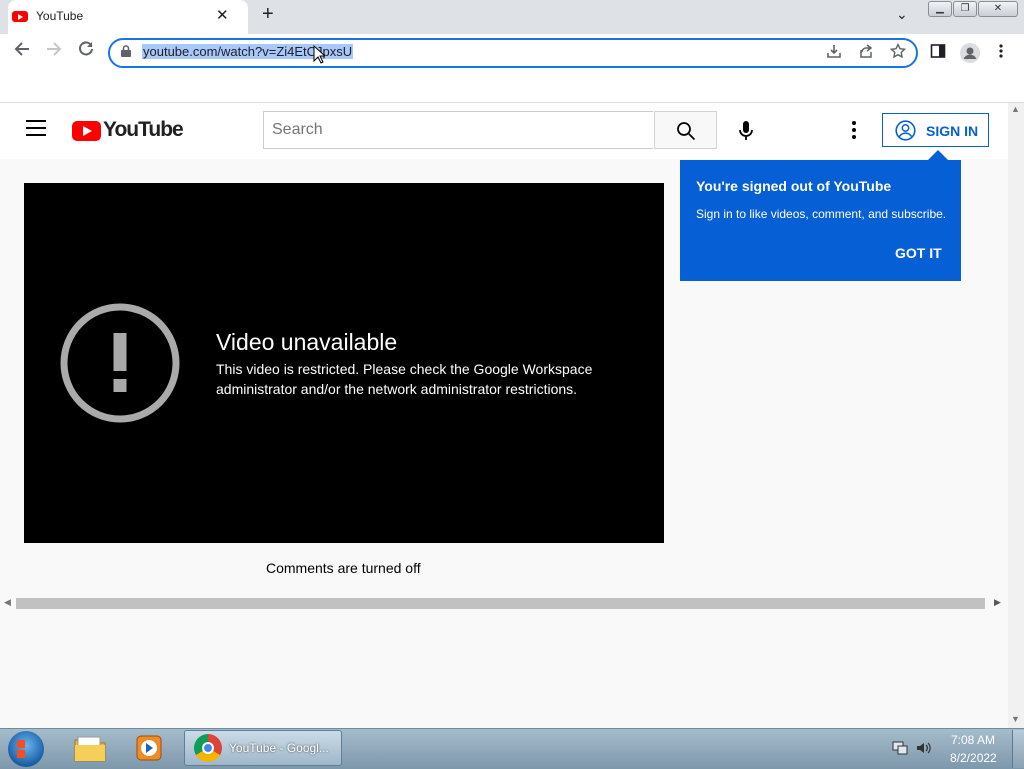 This screenshot has height=769, width=1024. What do you see at coordinates (22, 51) in the screenshot?
I see `back-icon` at bounding box center [22, 51].